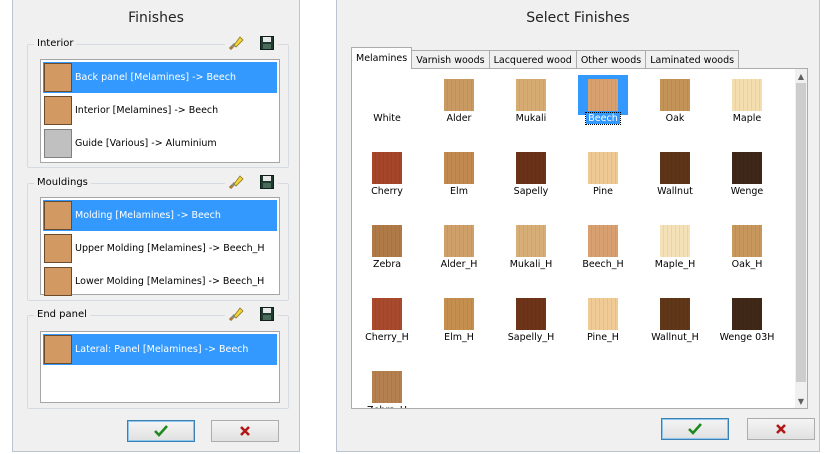 This screenshot has height=454, width=826. What do you see at coordinates (675, 191) in the screenshot?
I see `finish-name-wrap: Wallnut` at bounding box center [675, 191].